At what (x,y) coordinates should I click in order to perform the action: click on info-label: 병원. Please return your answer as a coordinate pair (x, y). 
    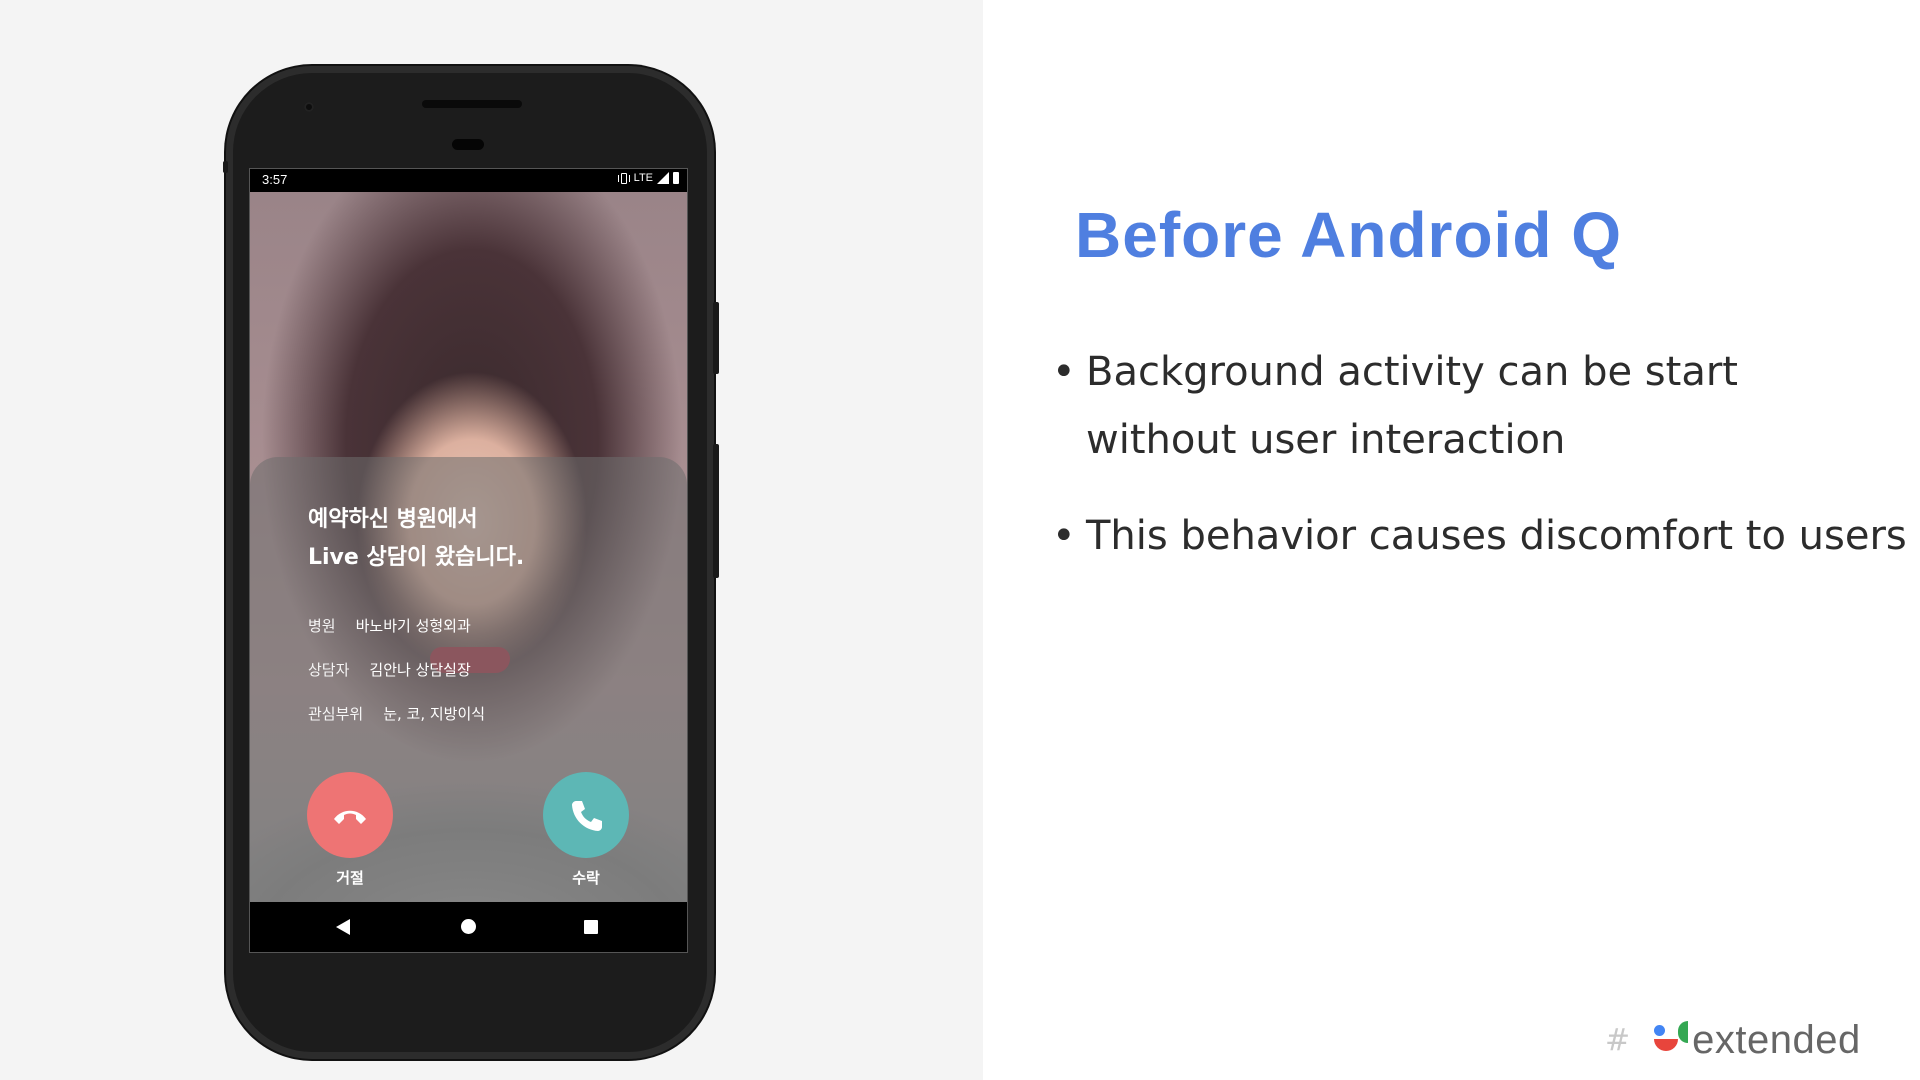
    Looking at the image, I should click on (322, 626).